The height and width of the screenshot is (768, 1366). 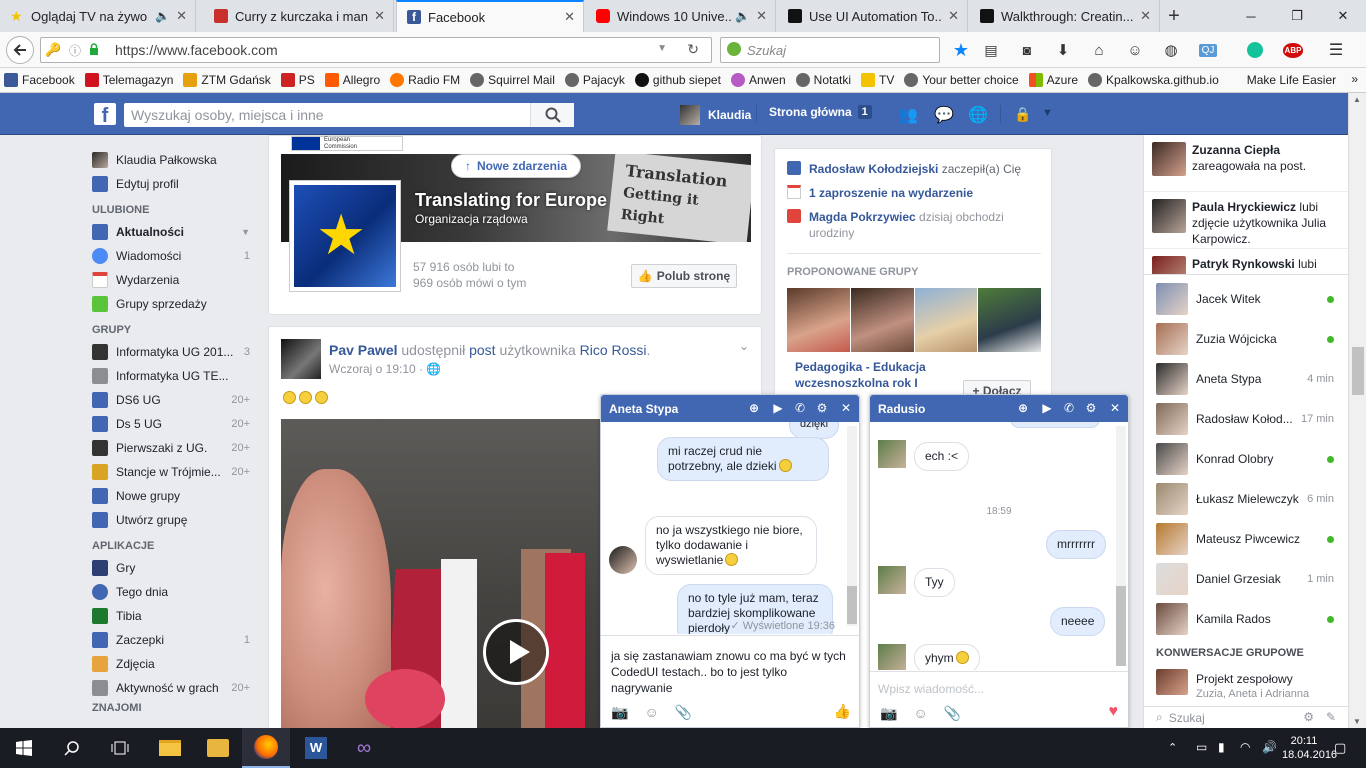 I want to click on wifi-icon: ◠, so click(x=1245, y=747).